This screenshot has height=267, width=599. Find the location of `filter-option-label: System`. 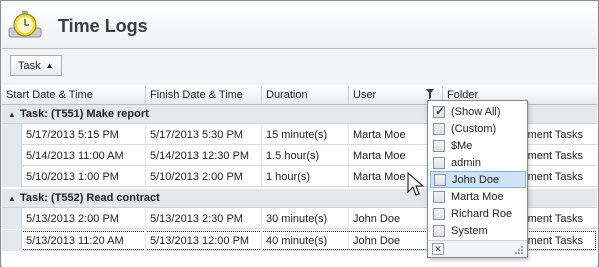

filter-option-label: System is located at coordinates (469, 230).